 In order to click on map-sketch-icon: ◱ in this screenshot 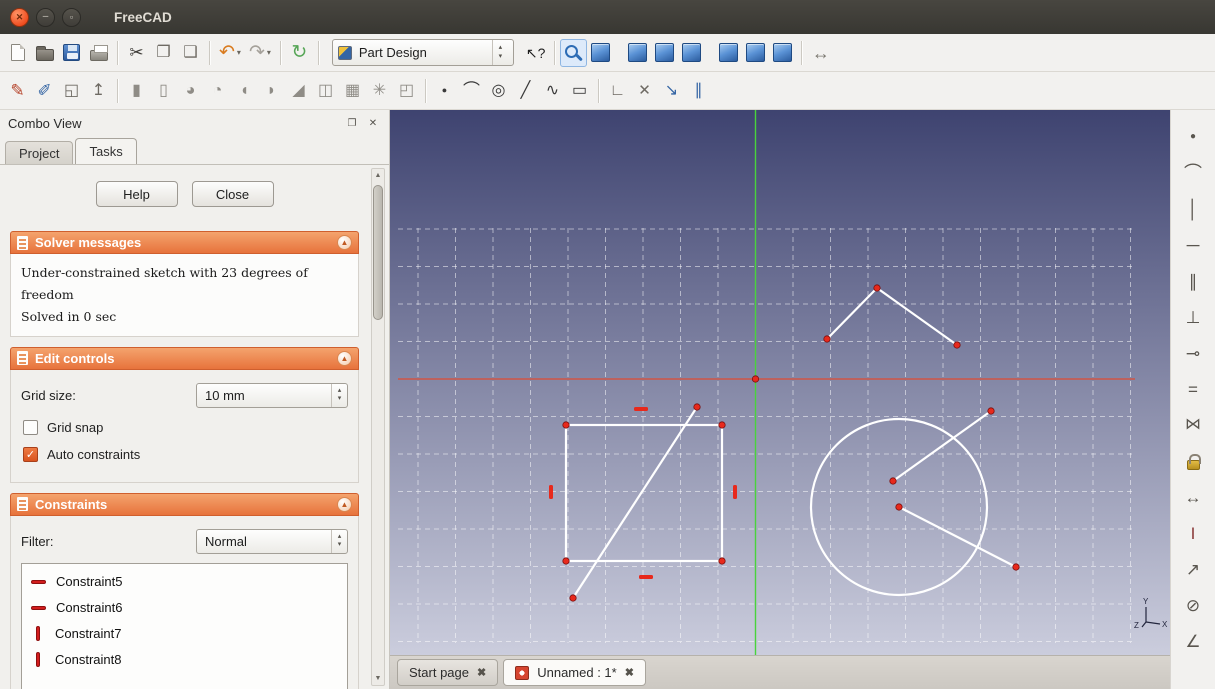, I will do `click(71, 91)`.